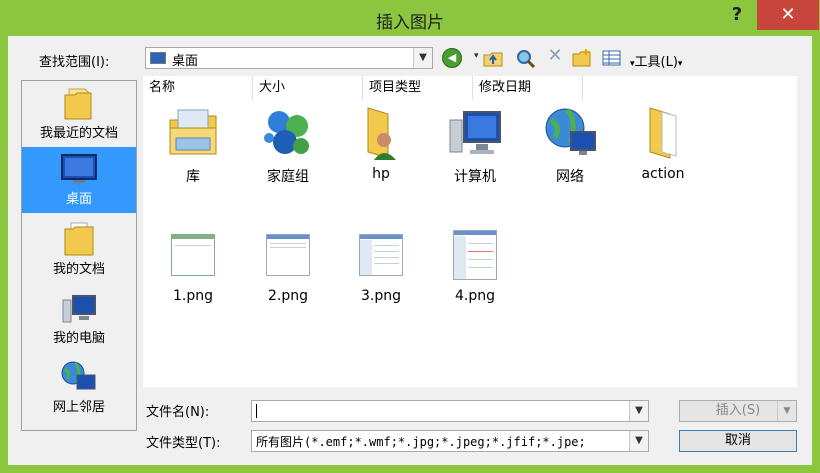  What do you see at coordinates (570, 177) in the screenshot?
I see `file-item-label: 网络` at bounding box center [570, 177].